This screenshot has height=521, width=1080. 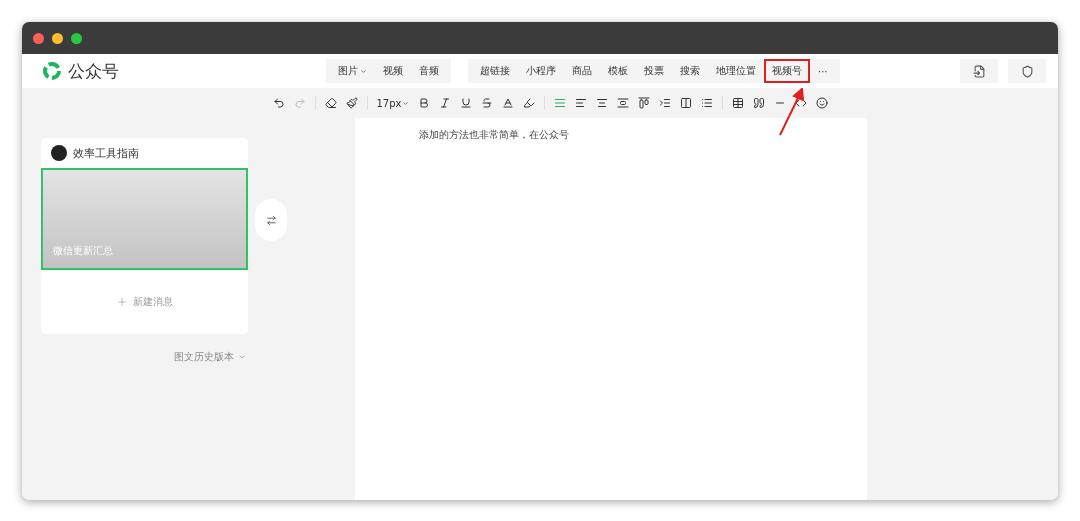 What do you see at coordinates (93, 71) in the screenshot?
I see `logo-text: 公众号` at bounding box center [93, 71].